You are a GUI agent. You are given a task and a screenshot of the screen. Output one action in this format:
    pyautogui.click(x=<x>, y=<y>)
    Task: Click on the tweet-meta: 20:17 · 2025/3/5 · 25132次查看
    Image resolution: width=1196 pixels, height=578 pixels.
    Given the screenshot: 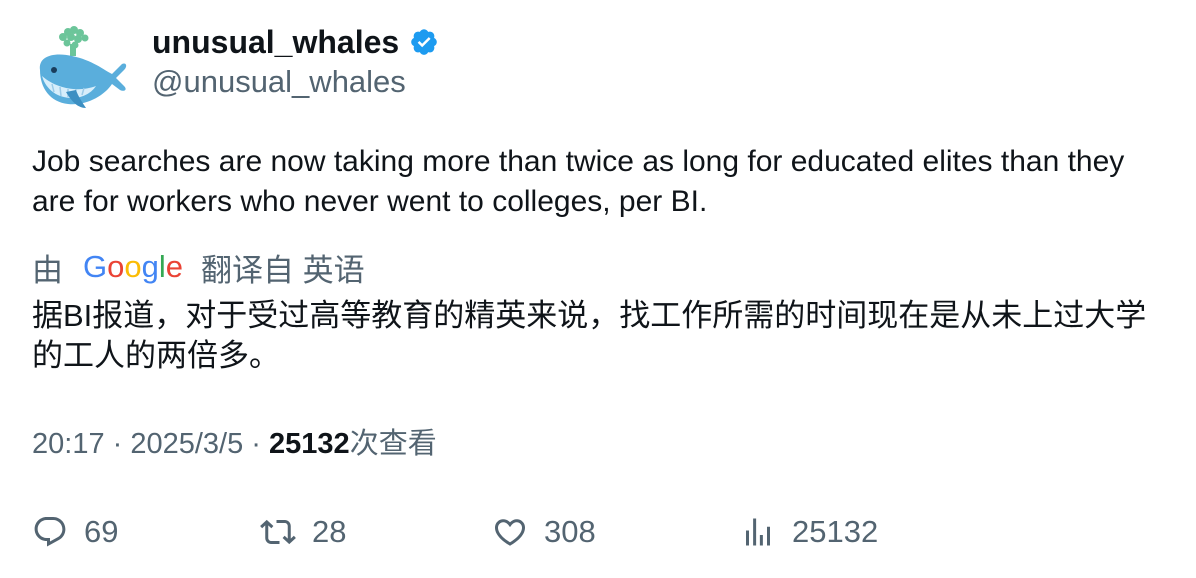 What is the action you would take?
    pyautogui.click(x=234, y=444)
    